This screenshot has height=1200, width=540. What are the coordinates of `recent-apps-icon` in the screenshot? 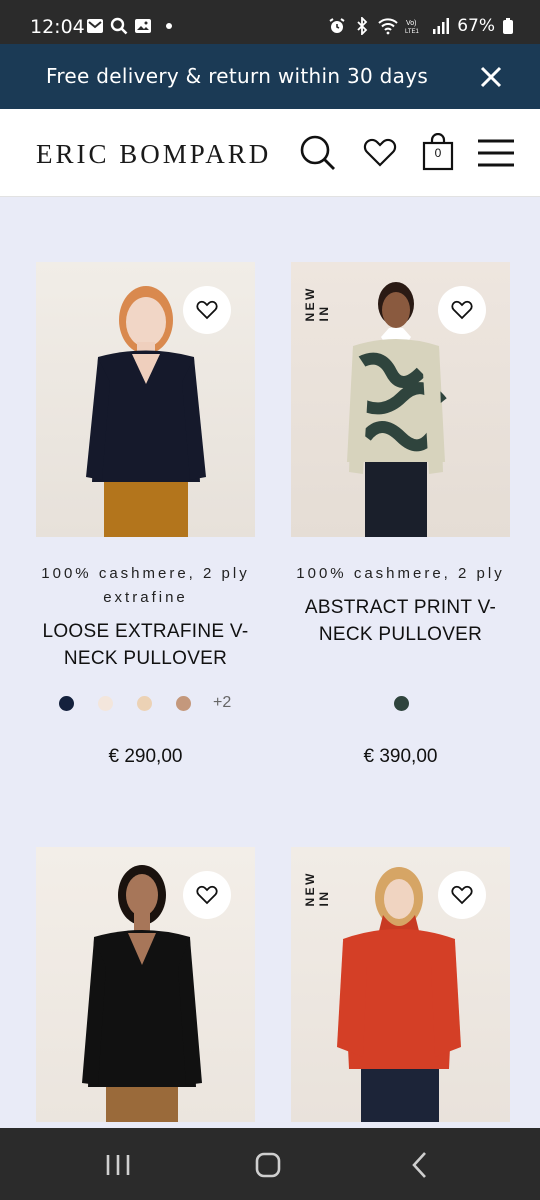 It's located at (118, 1165).